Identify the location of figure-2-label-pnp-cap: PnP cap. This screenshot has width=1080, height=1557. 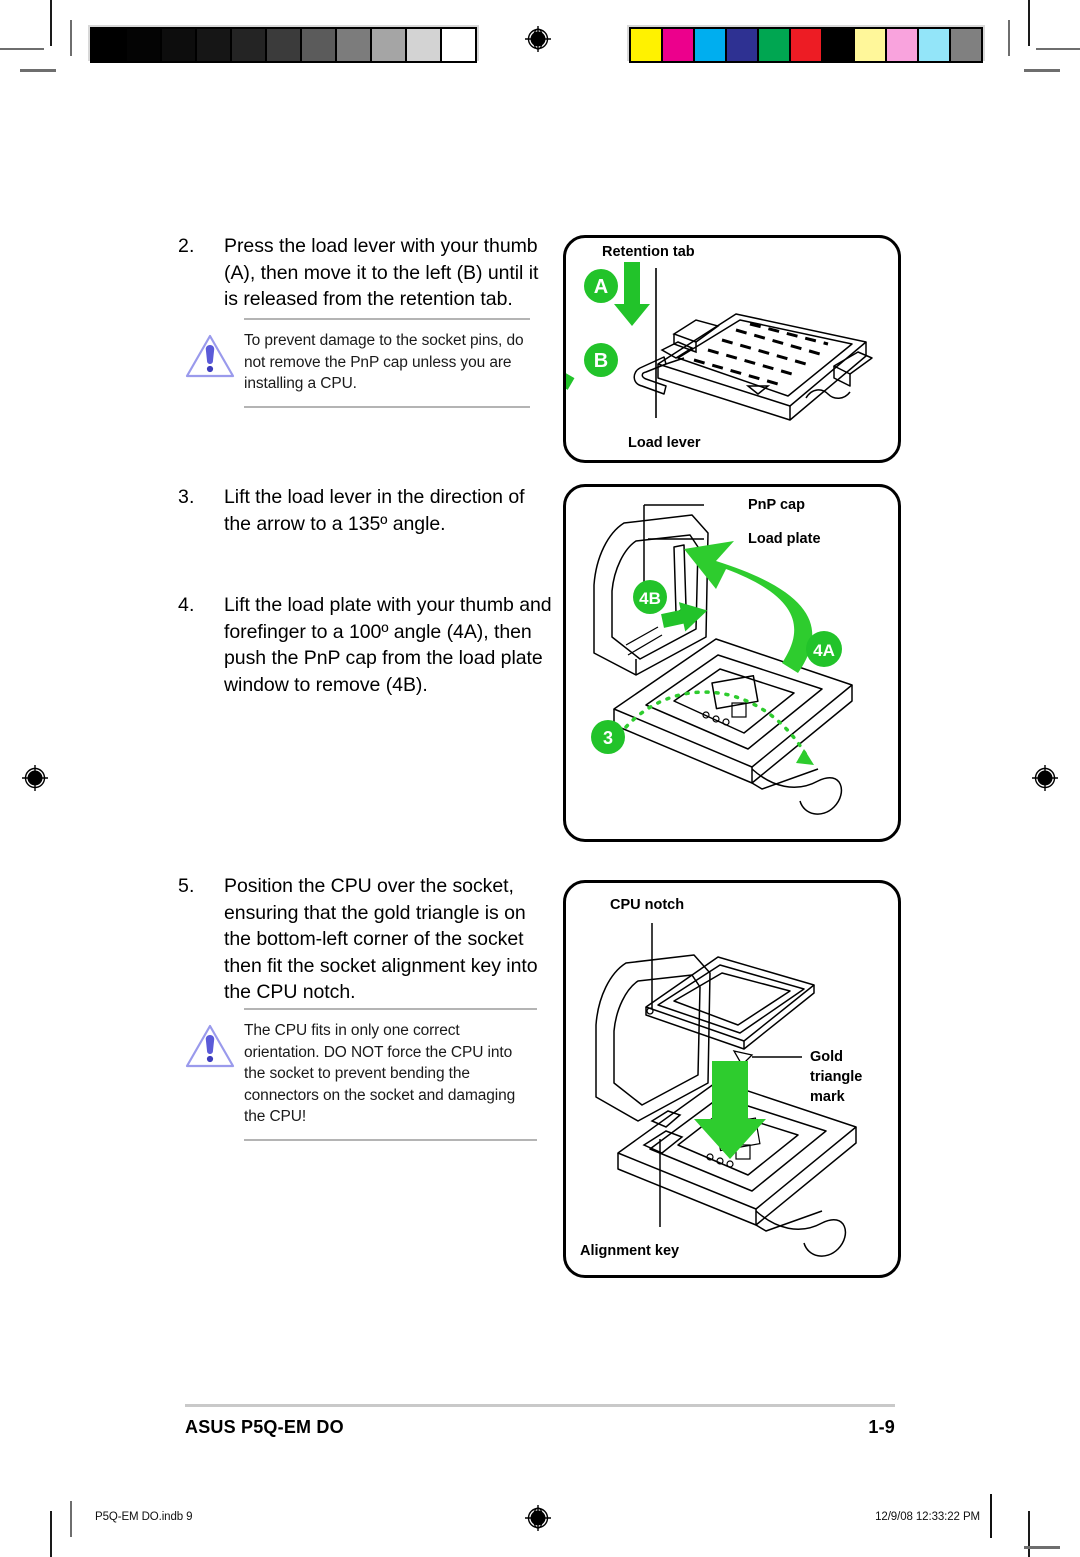
(776, 505).